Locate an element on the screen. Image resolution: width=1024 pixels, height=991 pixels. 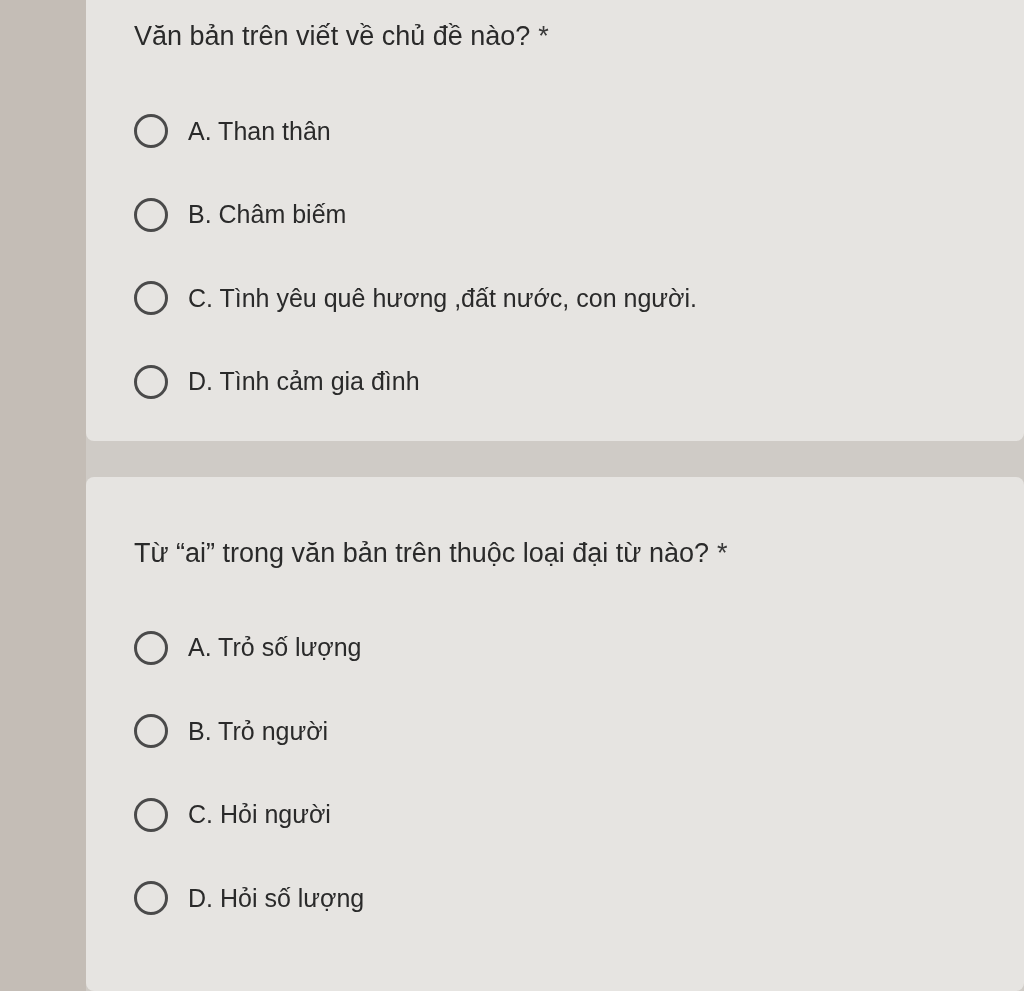
option-label: D. Hỏi số lượng is located at coordinates (276, 898).